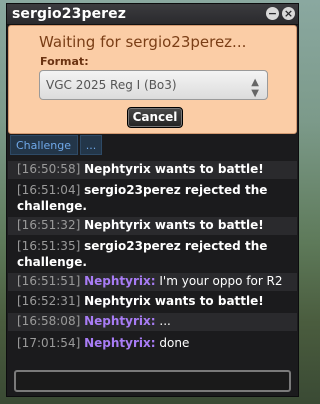 The width and height of the screenshot is (320, 404). Describe the element at coordinates (152, 381) in the screenshot. I see `message-input` at that location.